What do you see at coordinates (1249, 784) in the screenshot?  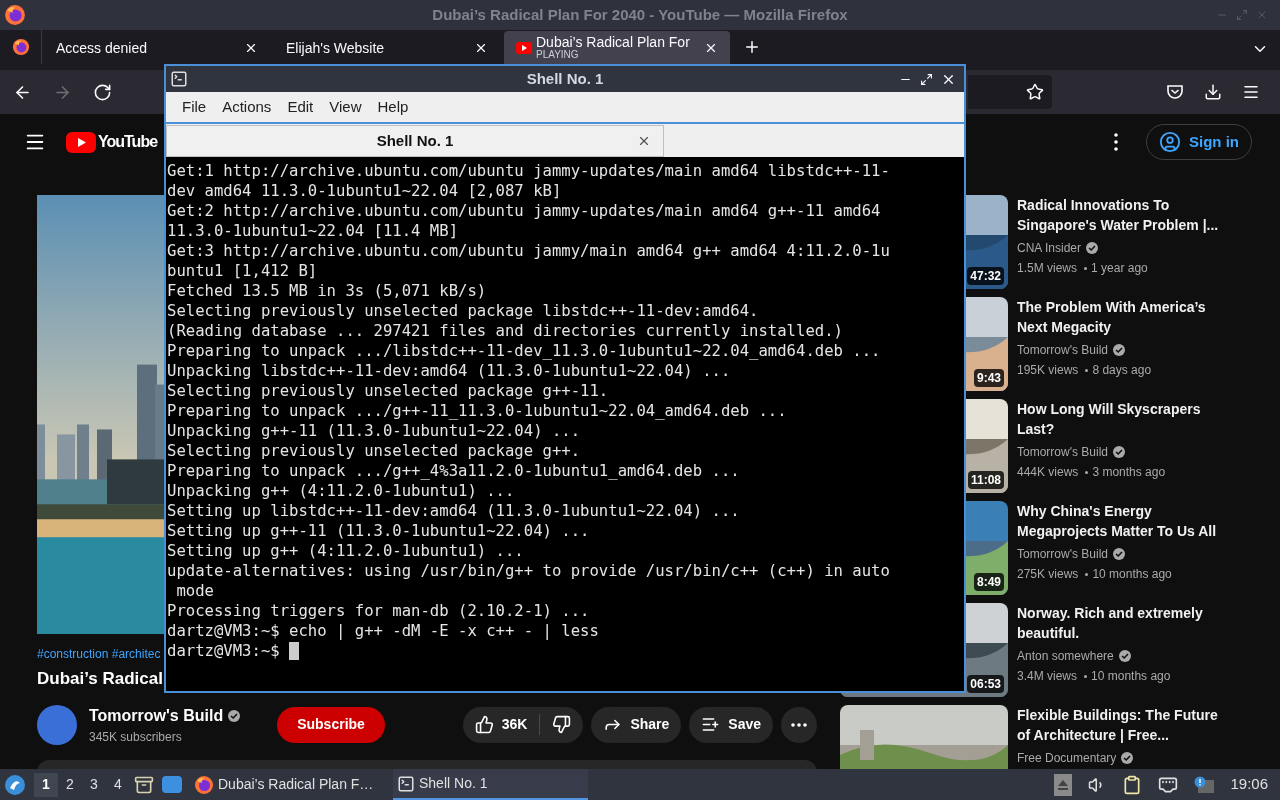 I see `clock: 19:06` at bounding box center [1249, 784].